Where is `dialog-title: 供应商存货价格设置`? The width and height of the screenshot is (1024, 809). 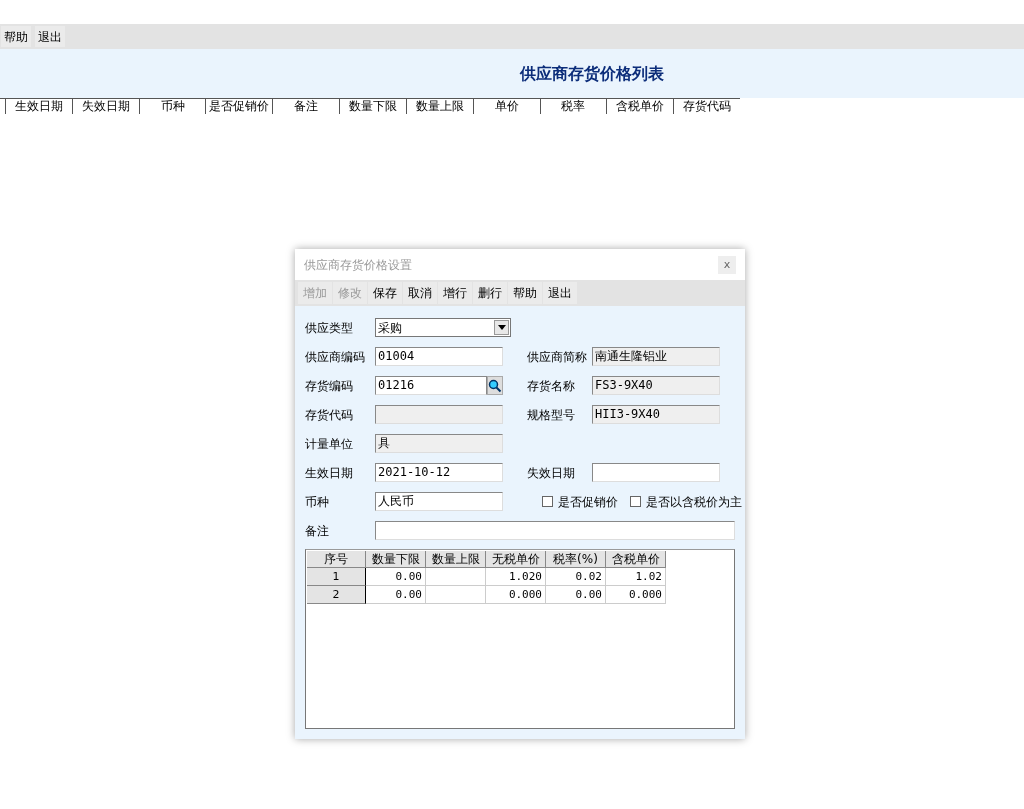
dialog-title: 供应商存货价格设置 is located at coordinates (358, 265).